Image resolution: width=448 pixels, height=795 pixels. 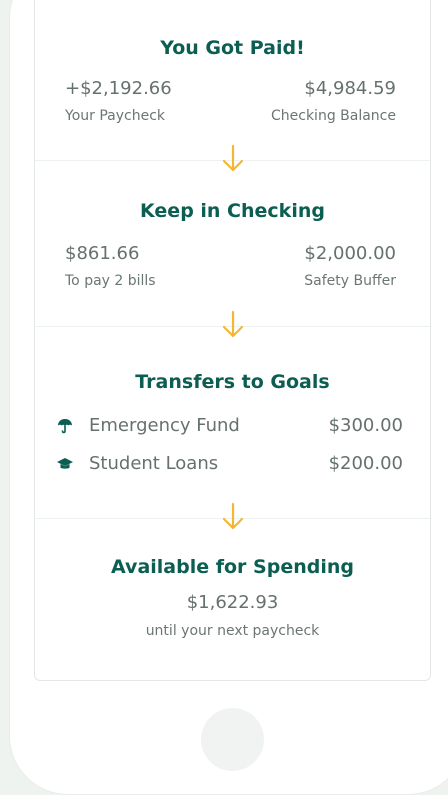 What do you see at coordinates (350, 88) in the screenshot?
I see `checking-balance-amount: $4,984.59` at bounding box center [350, 88].